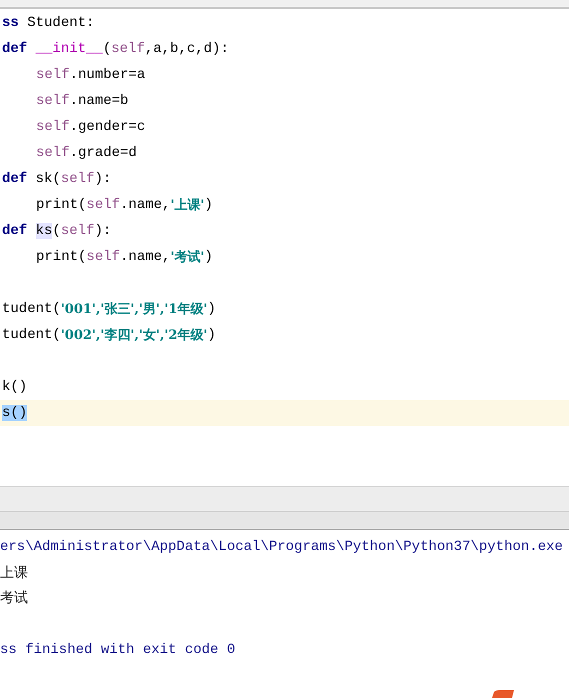  I want to click on code-token: '考试', so click(187, 257).